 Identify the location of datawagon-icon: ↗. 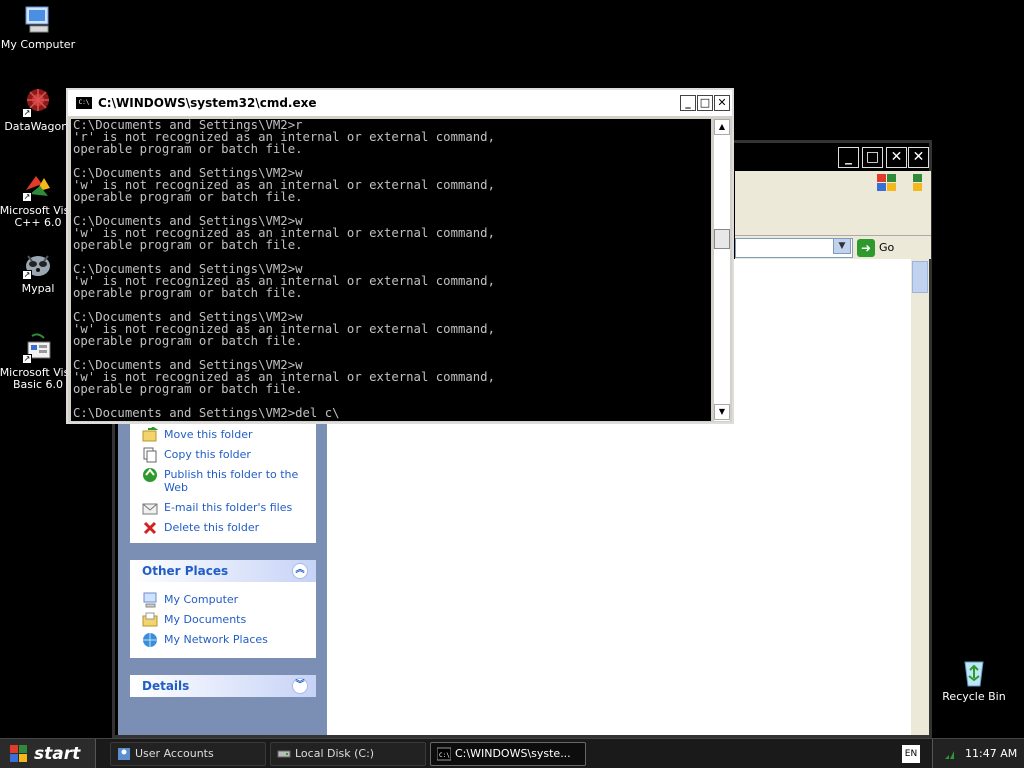
(38, 102).